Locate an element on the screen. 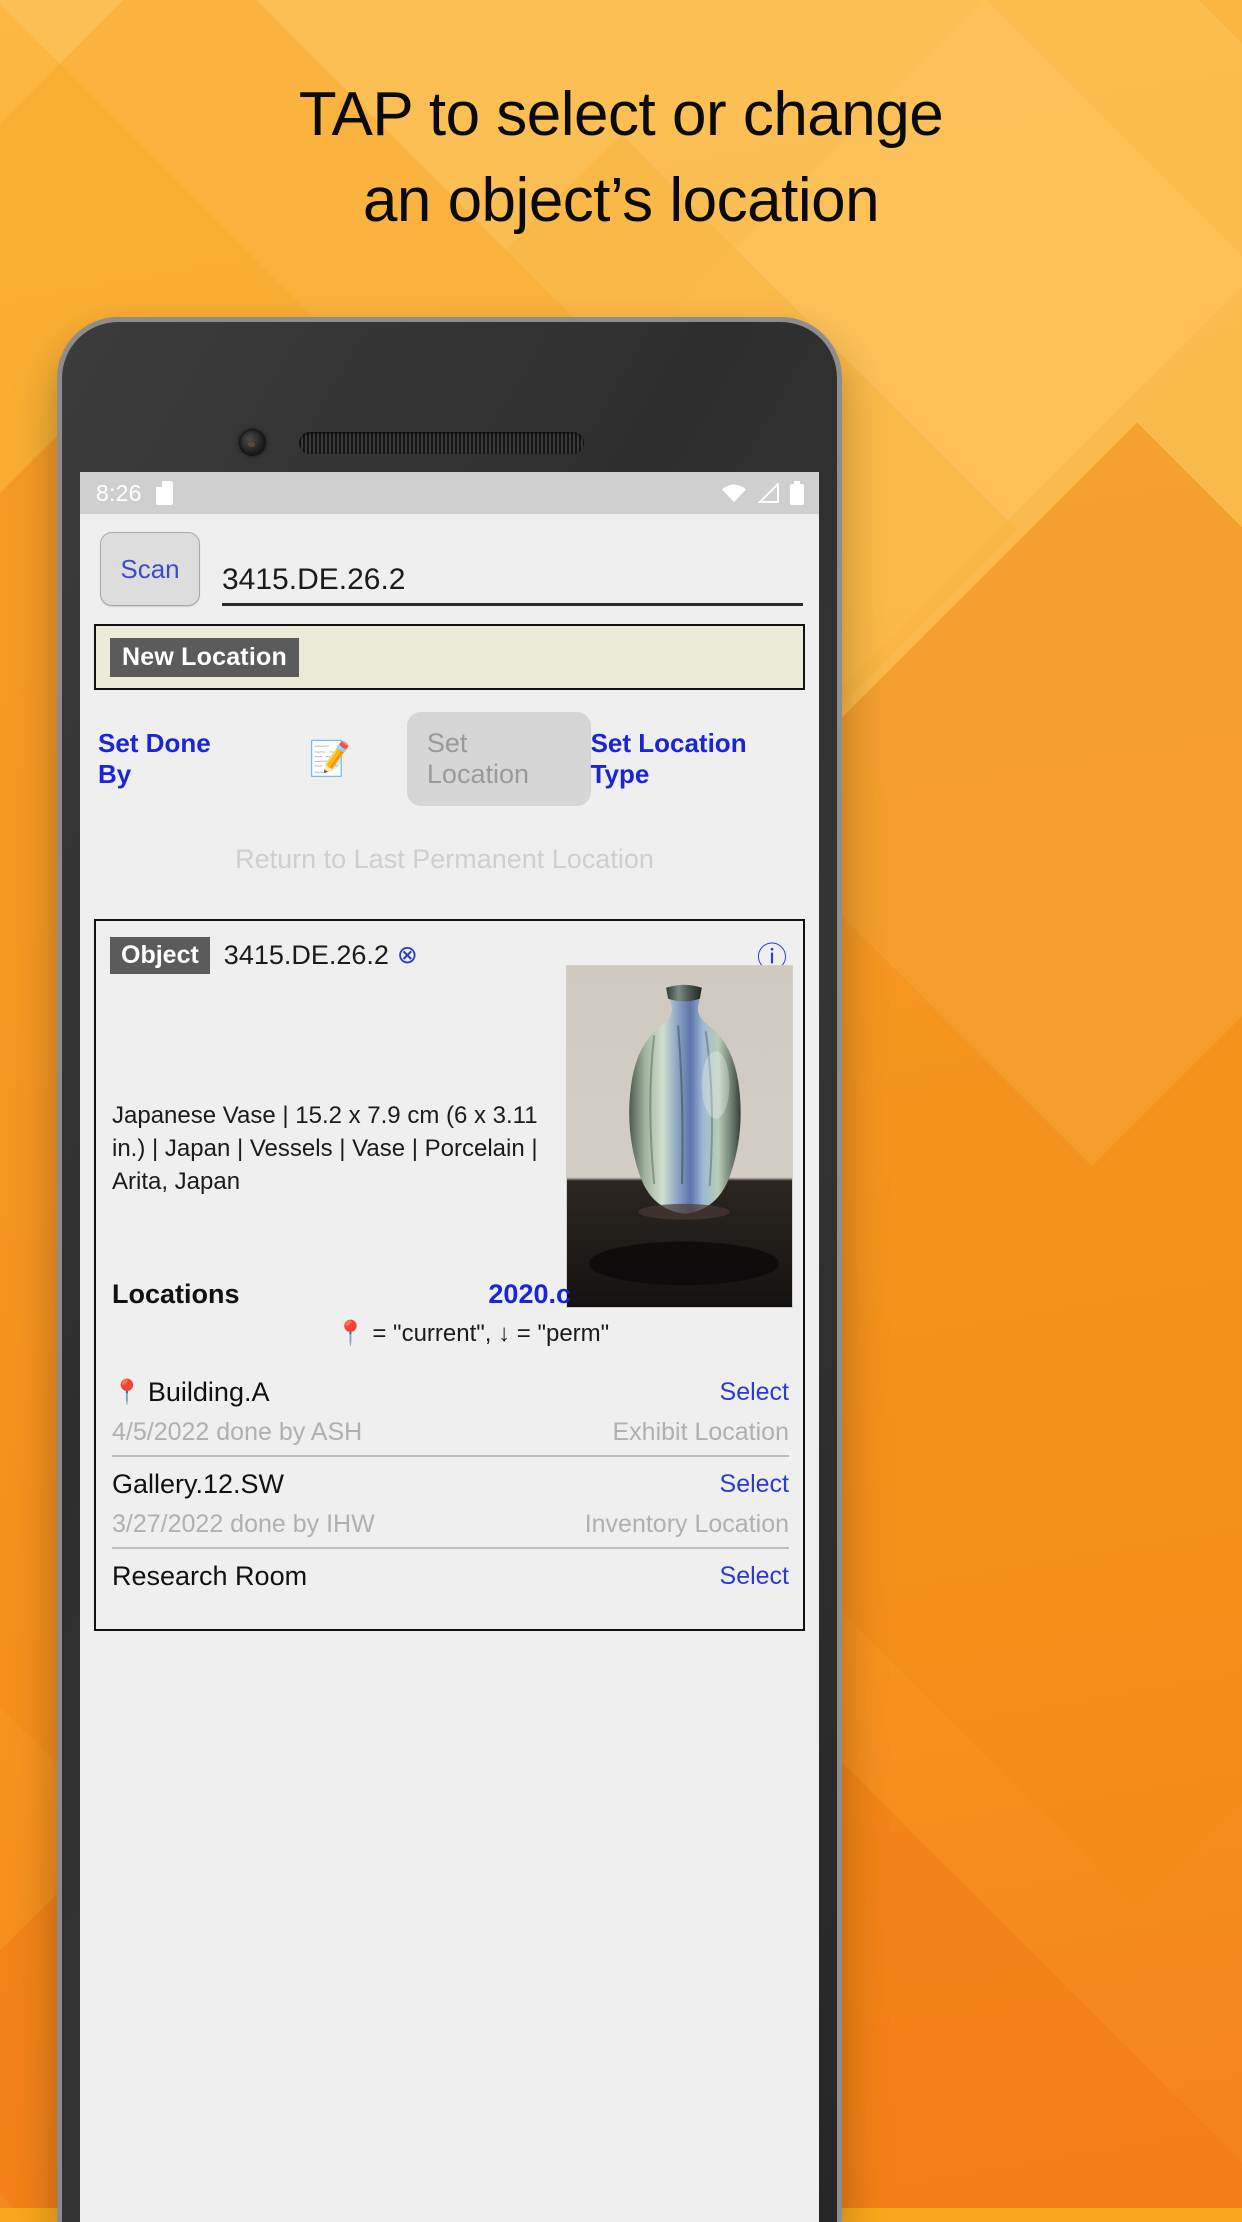  table-row: Research Room Select is located at coordinates (450, 1573).